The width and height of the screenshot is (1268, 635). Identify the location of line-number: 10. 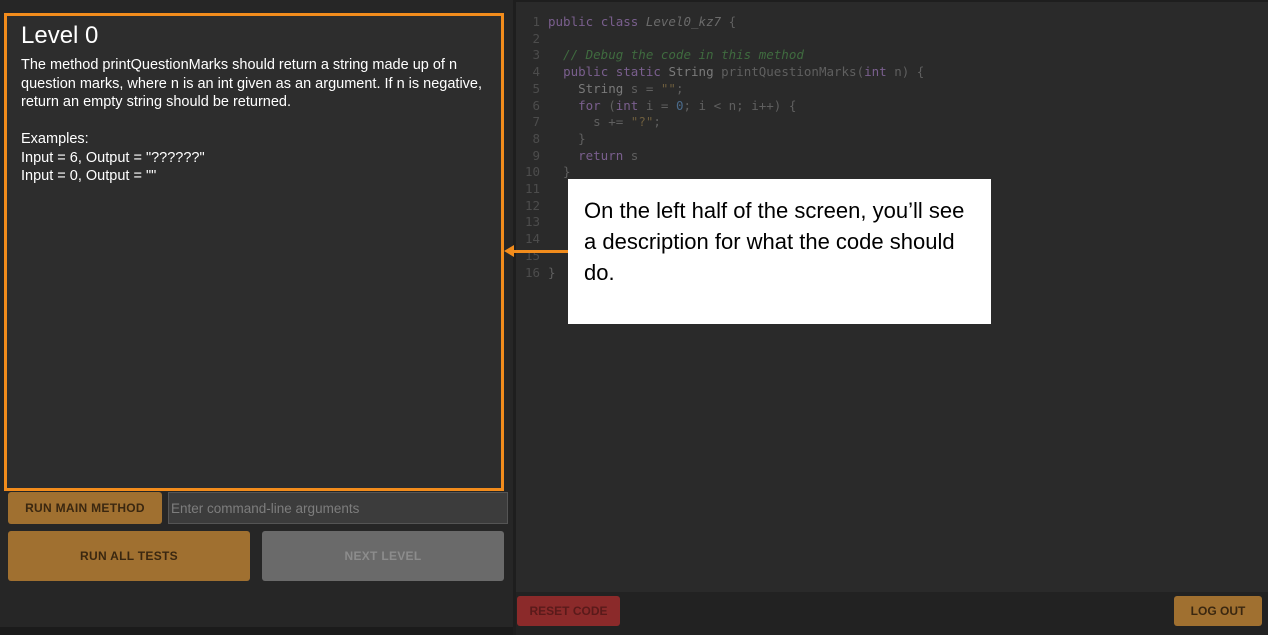
(532, 172).